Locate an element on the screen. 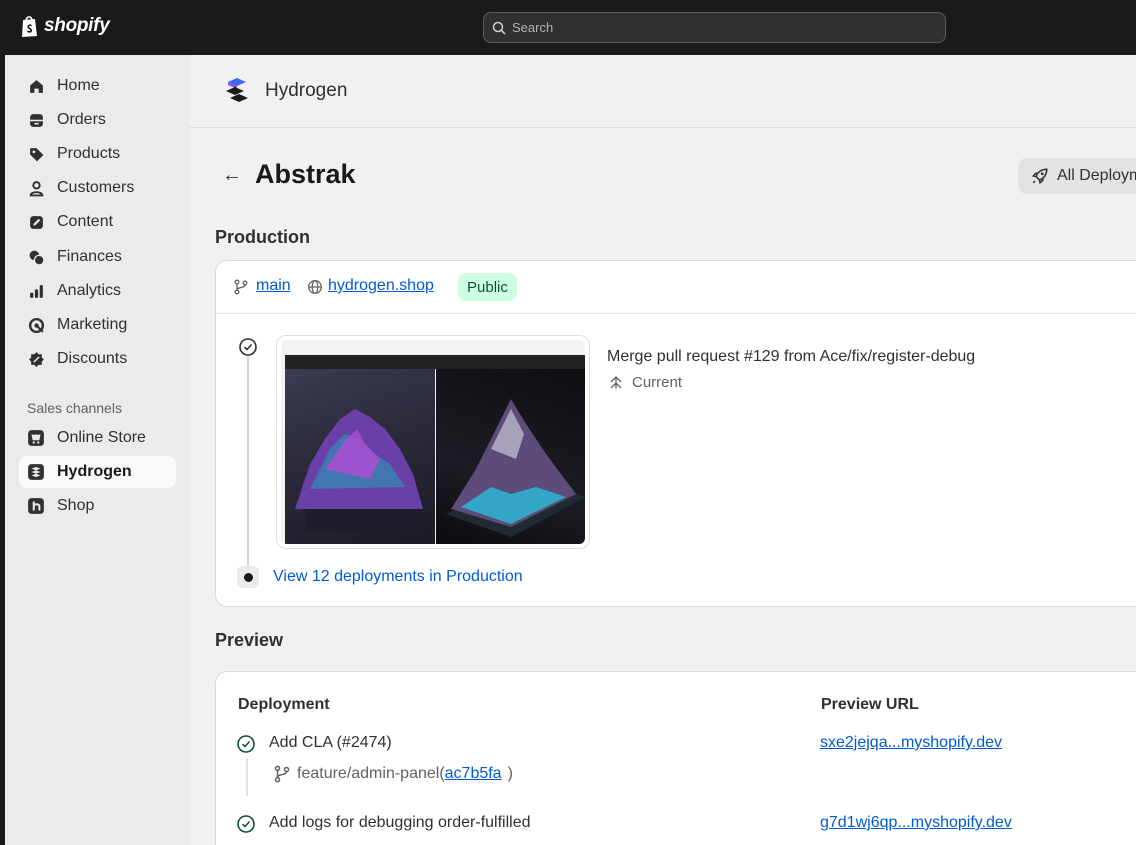  shopify-logo: shopify is located at coordinates (65, 26).